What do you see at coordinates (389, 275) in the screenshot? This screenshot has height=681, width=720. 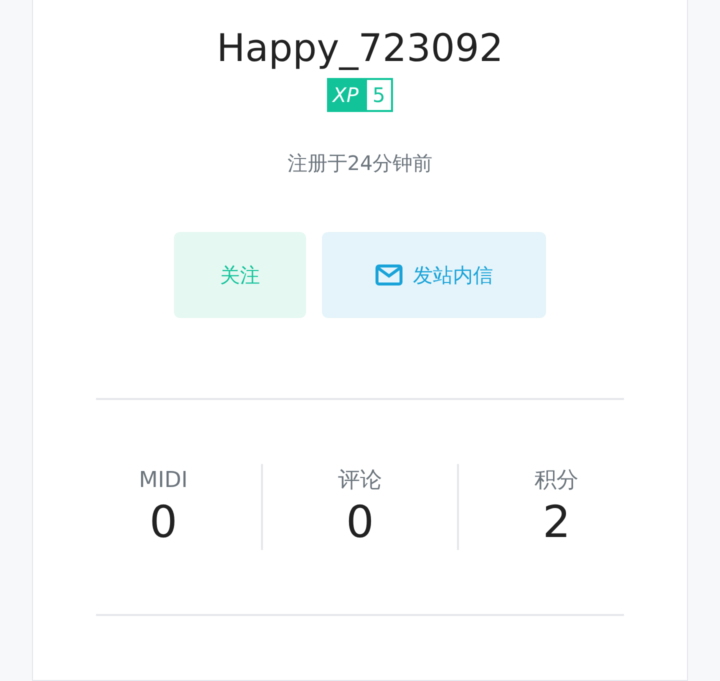 I see `mail-icon` at bounding box center [389, 275].